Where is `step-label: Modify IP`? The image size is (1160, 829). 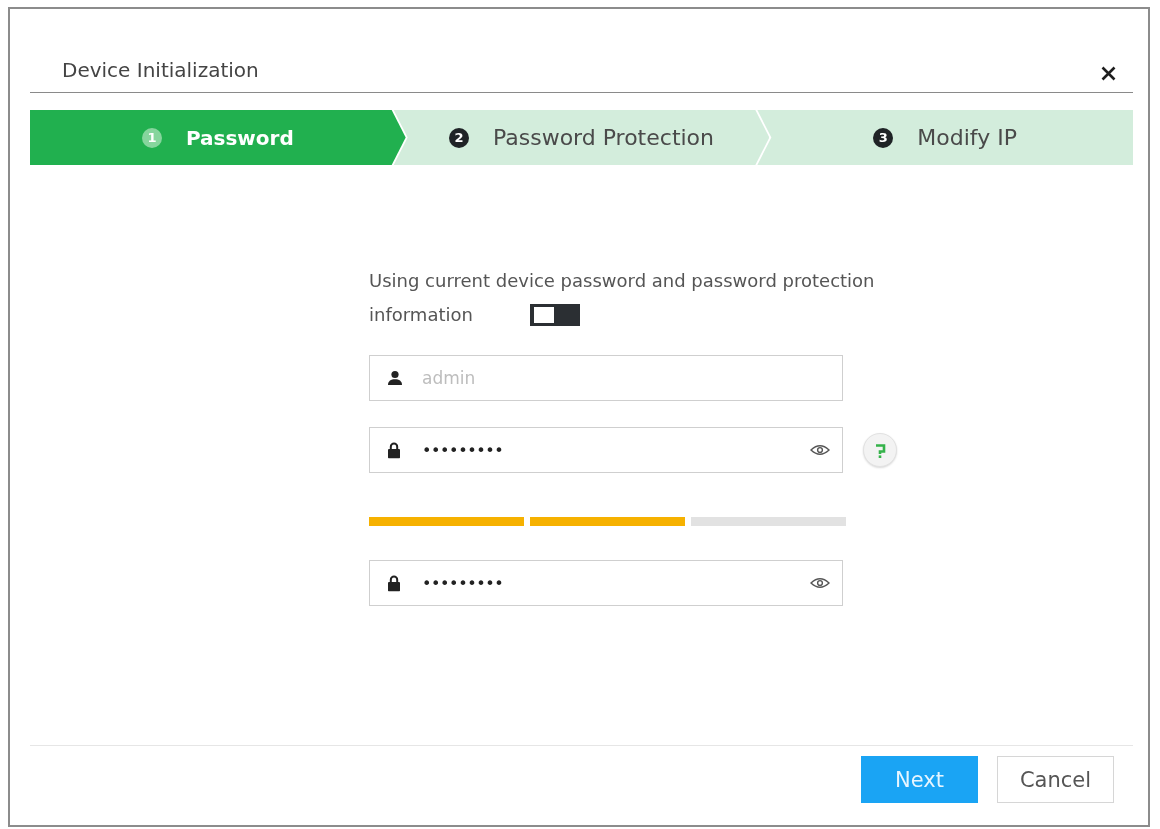
step-label: Modify IP is located at coordinates (967, 137).